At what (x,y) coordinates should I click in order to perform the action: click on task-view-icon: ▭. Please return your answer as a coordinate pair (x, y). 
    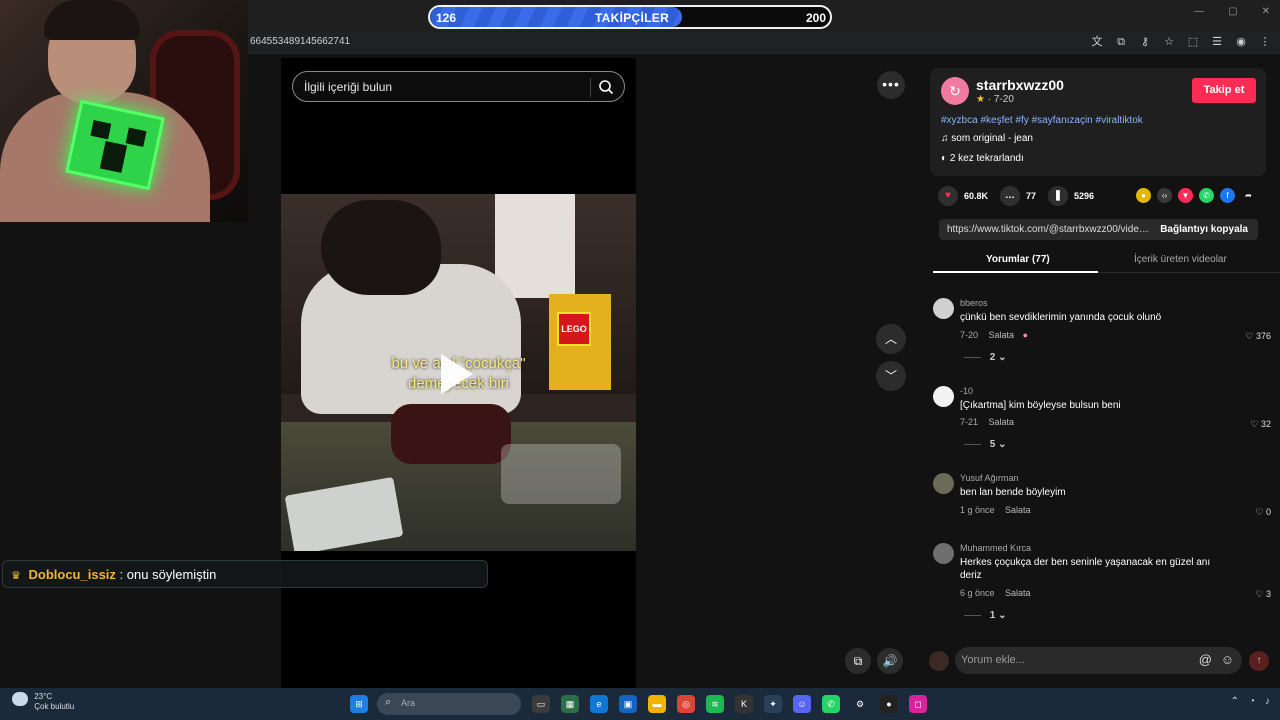
    Looking at the image, I should click on (541, 704).